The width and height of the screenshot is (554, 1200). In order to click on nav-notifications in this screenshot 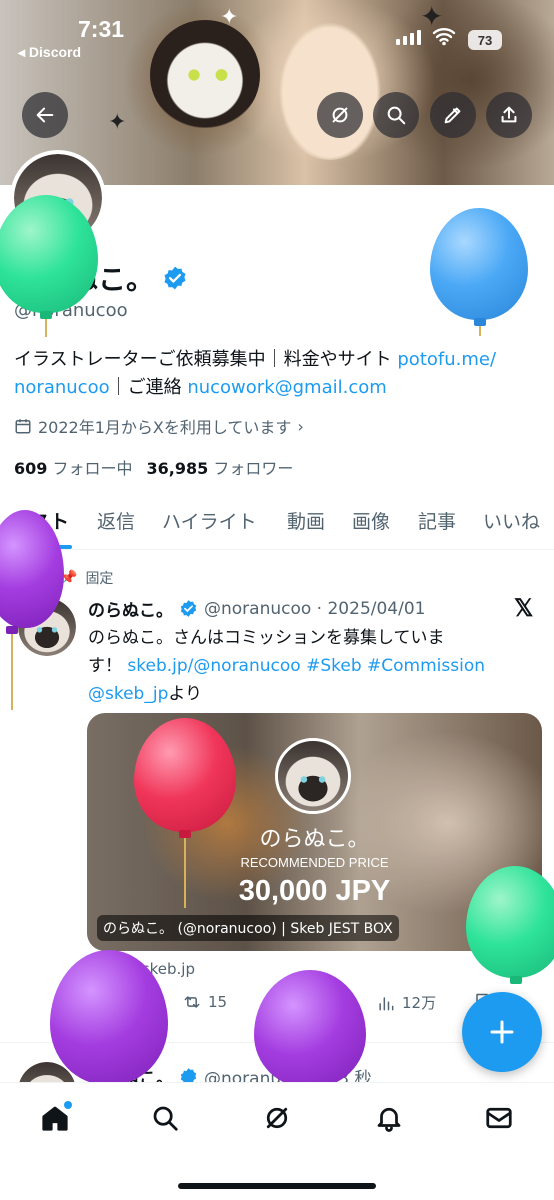, I will do `click(389, 1120)`.